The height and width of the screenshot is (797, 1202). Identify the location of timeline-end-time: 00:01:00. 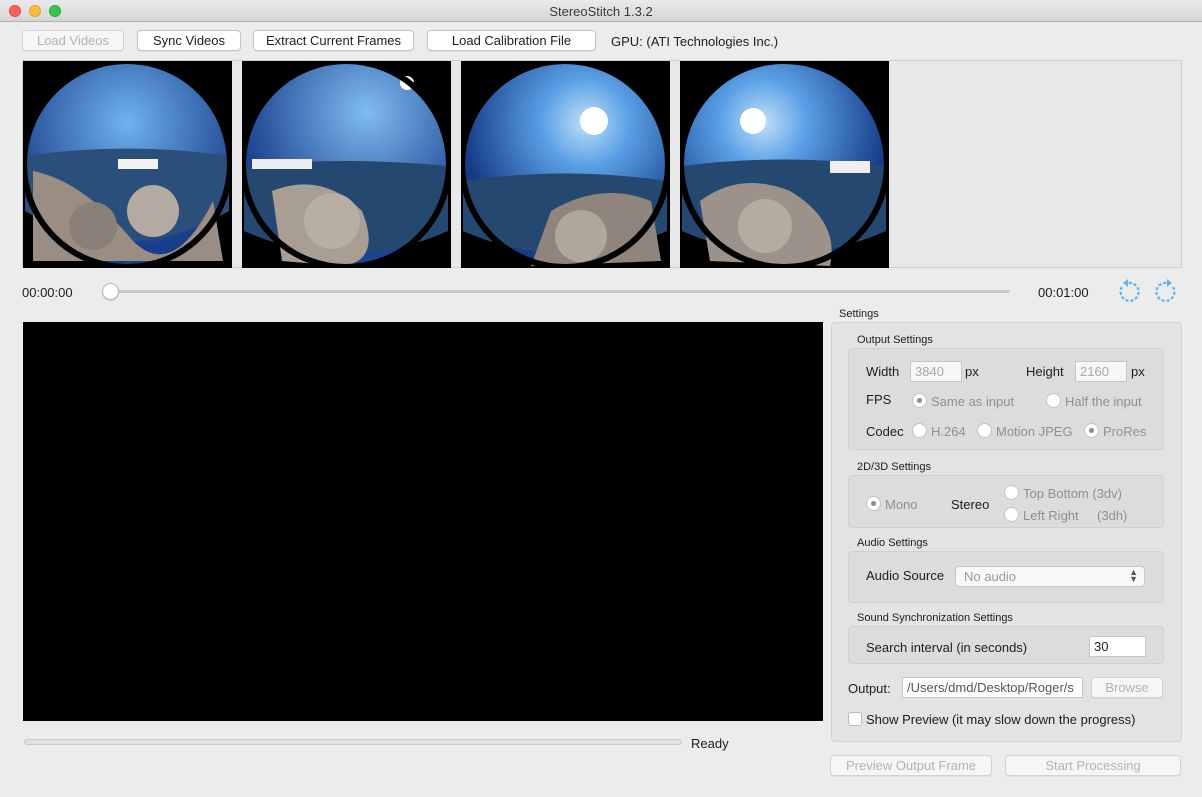
(1063, 292).